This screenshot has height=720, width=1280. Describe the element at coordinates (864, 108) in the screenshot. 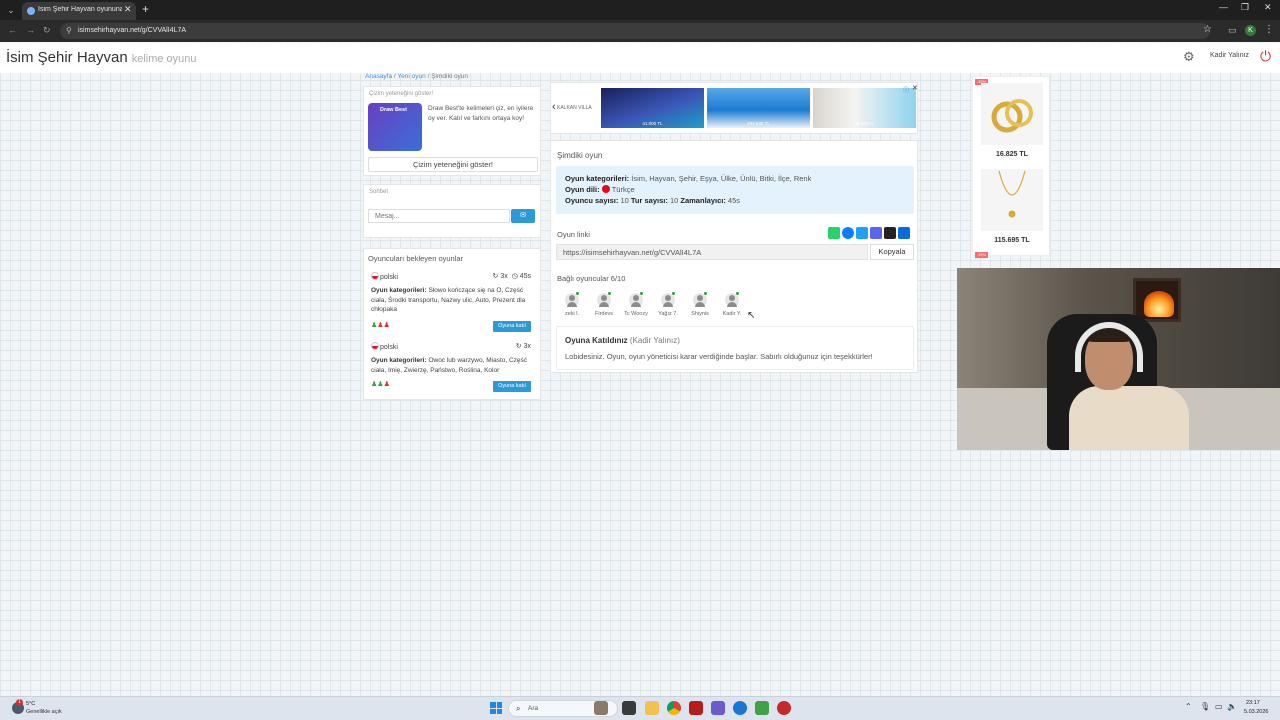

I see `ad-villa-image: 49.800 TL` at that location.